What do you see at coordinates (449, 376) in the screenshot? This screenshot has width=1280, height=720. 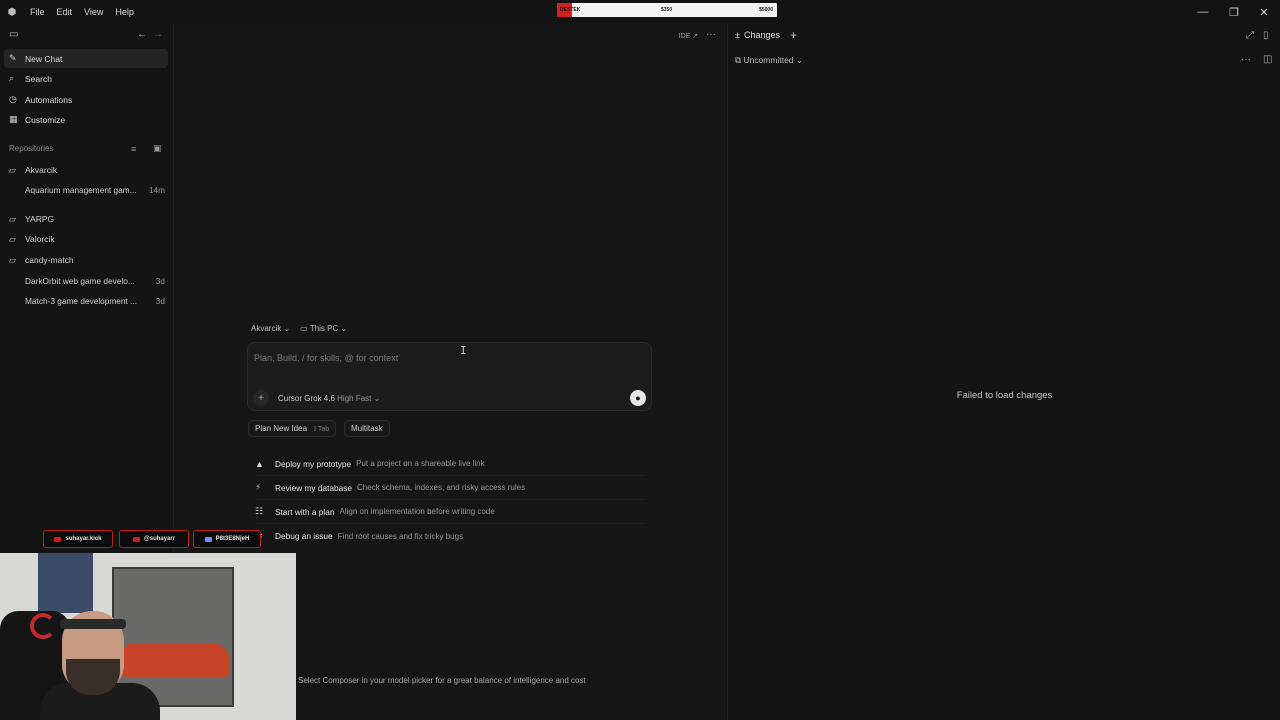 I see `composer: + Cursor Grok 4.6 High Fast ⌄ ●` at bounding box center [449, 376].